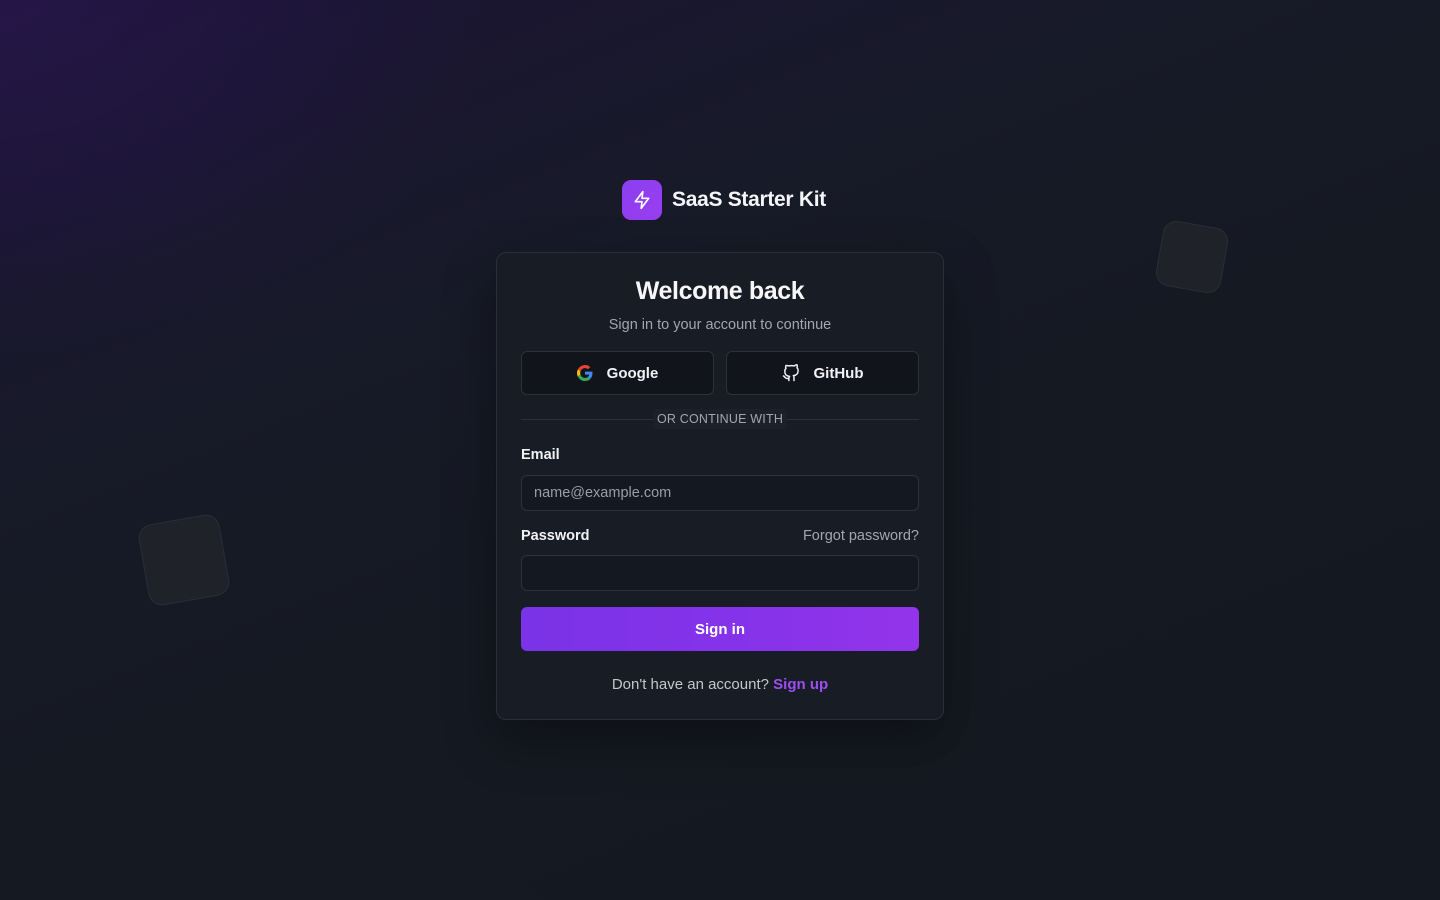 The height and width of the screenshot is (900, 1440). I want to click on google-signin-button: Google, so click(617, 373).